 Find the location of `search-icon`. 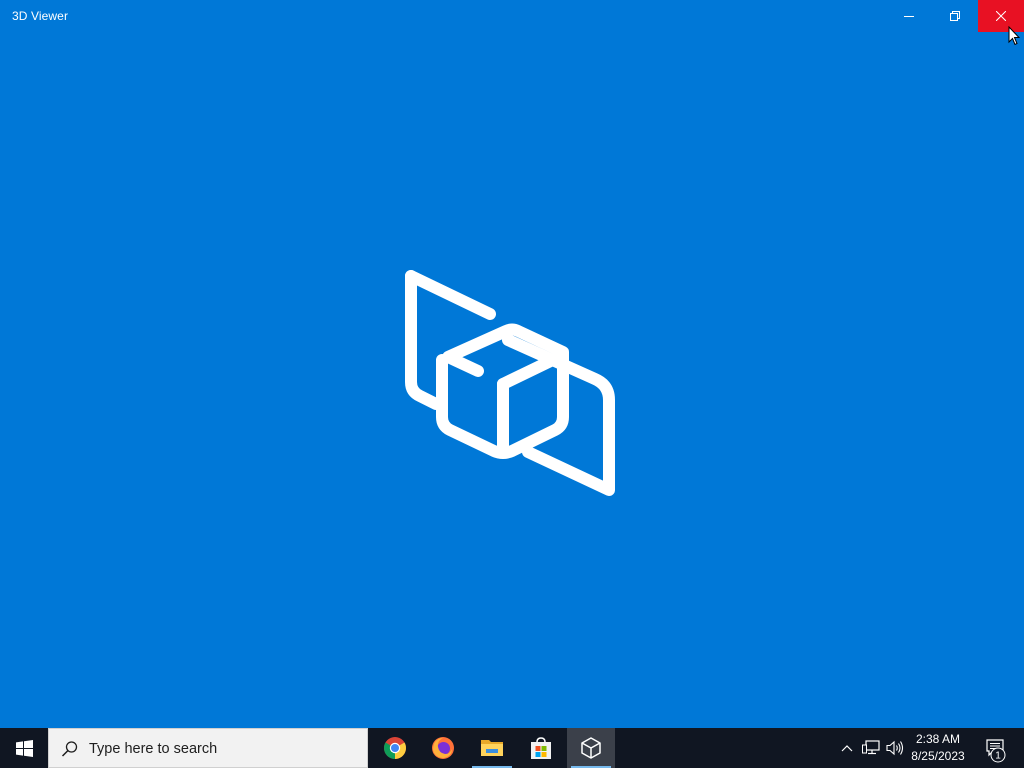

search-icon is located at coordinates (69, 749).